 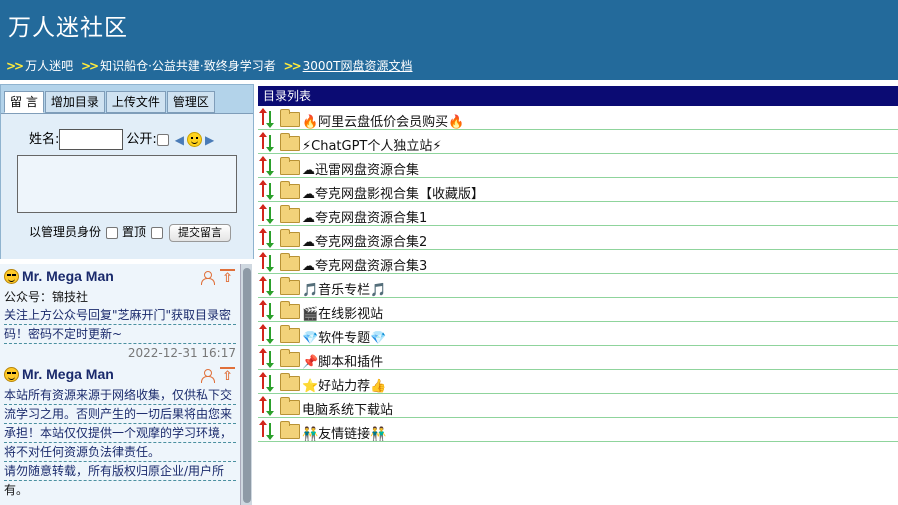 What do you see at coordinates (344, 336) in the screenshot?
I see `directory-item-label: 💎软件专题💎` at bounding box center [344, 336].